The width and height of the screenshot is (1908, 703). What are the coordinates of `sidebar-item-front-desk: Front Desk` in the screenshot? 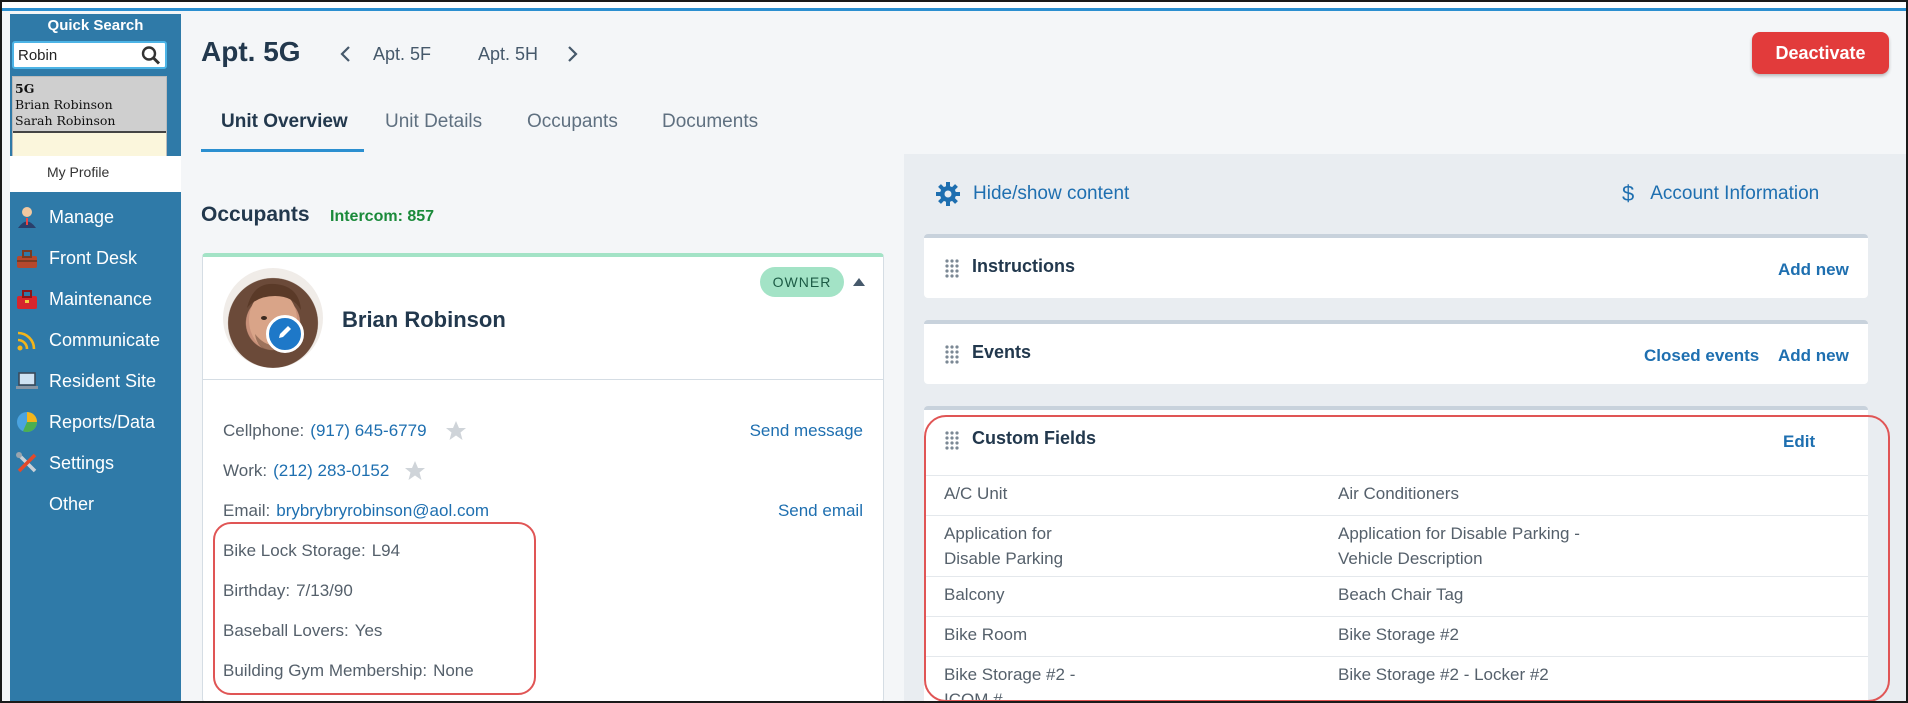 It's located at (95, 258).